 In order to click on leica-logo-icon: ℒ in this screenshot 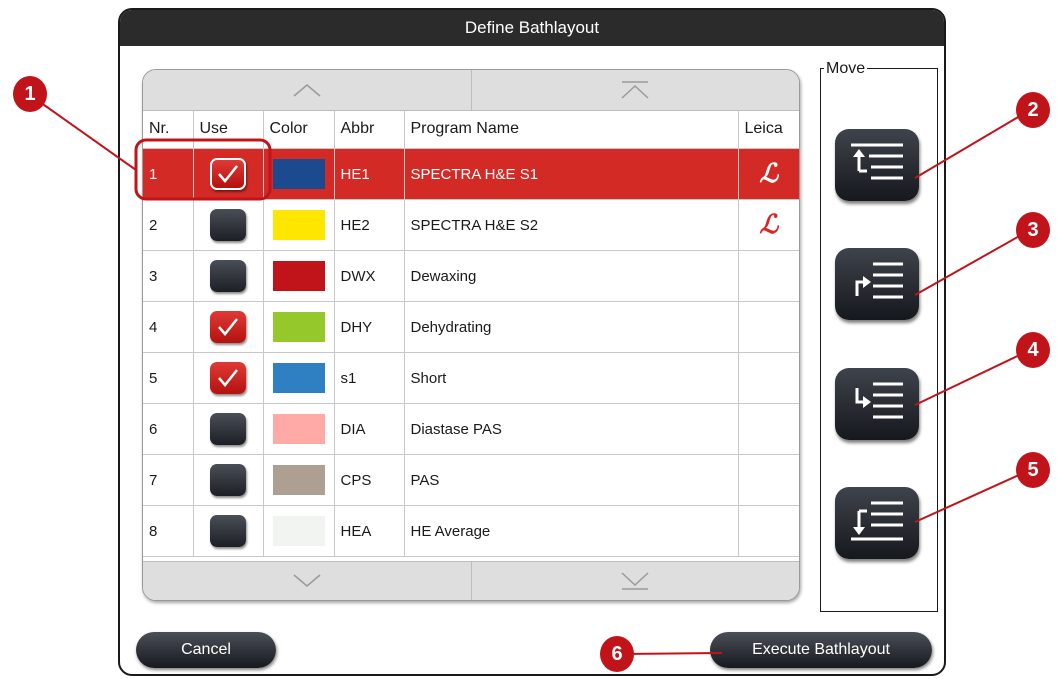, I will do `click(769, 225)`.